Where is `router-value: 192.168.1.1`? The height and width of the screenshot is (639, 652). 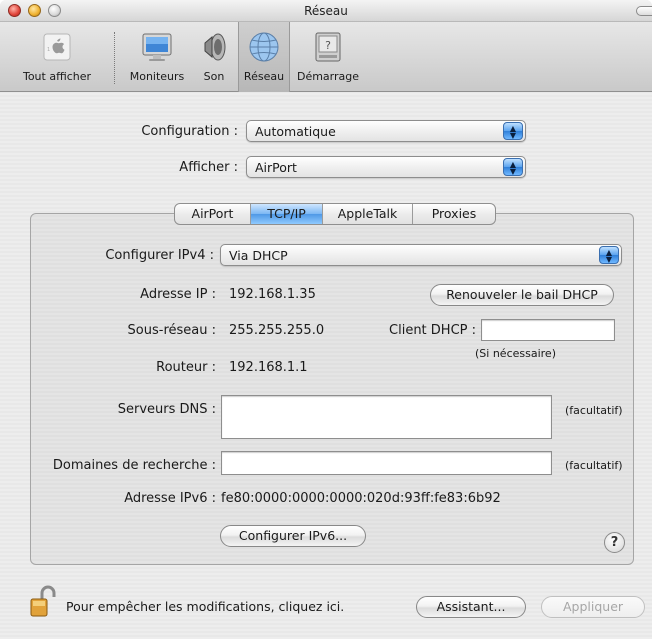
router-value: 192.168.1.1 is located at coordinates (268, 367).